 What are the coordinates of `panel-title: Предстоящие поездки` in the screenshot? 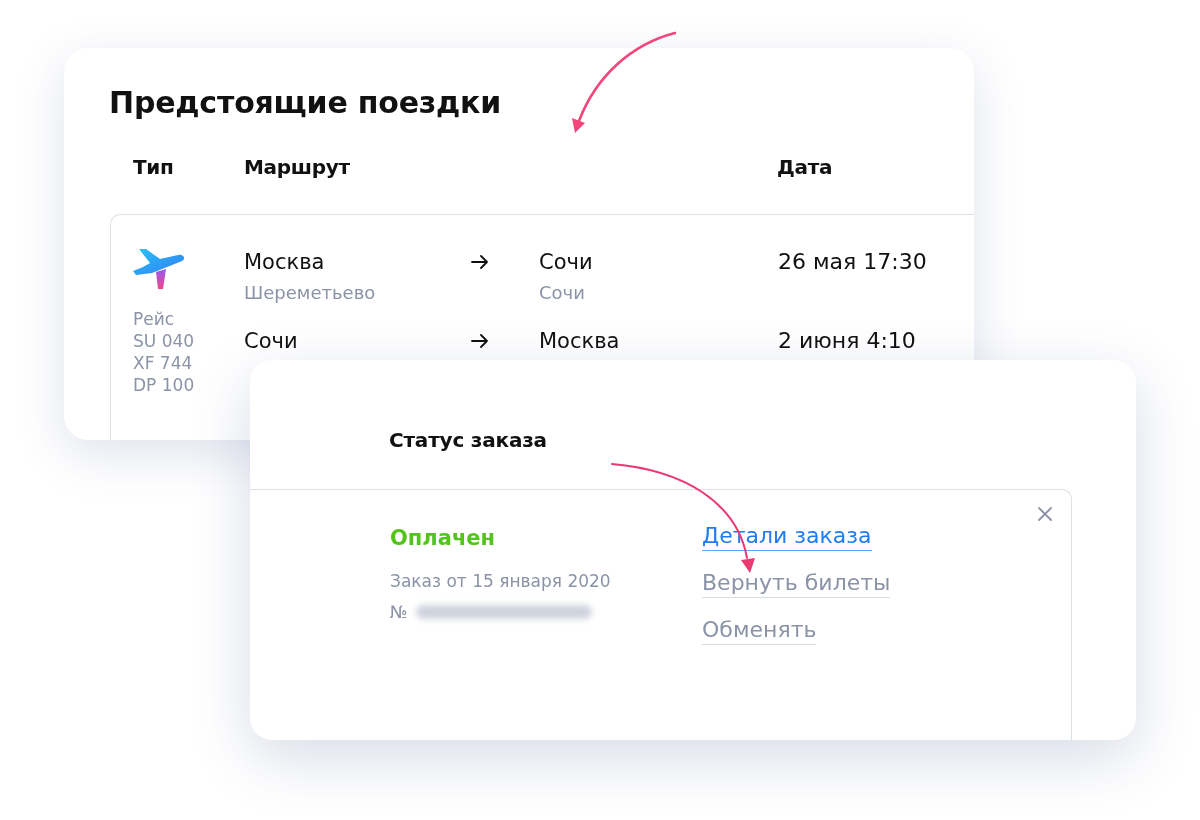 It's located at (305, 103).